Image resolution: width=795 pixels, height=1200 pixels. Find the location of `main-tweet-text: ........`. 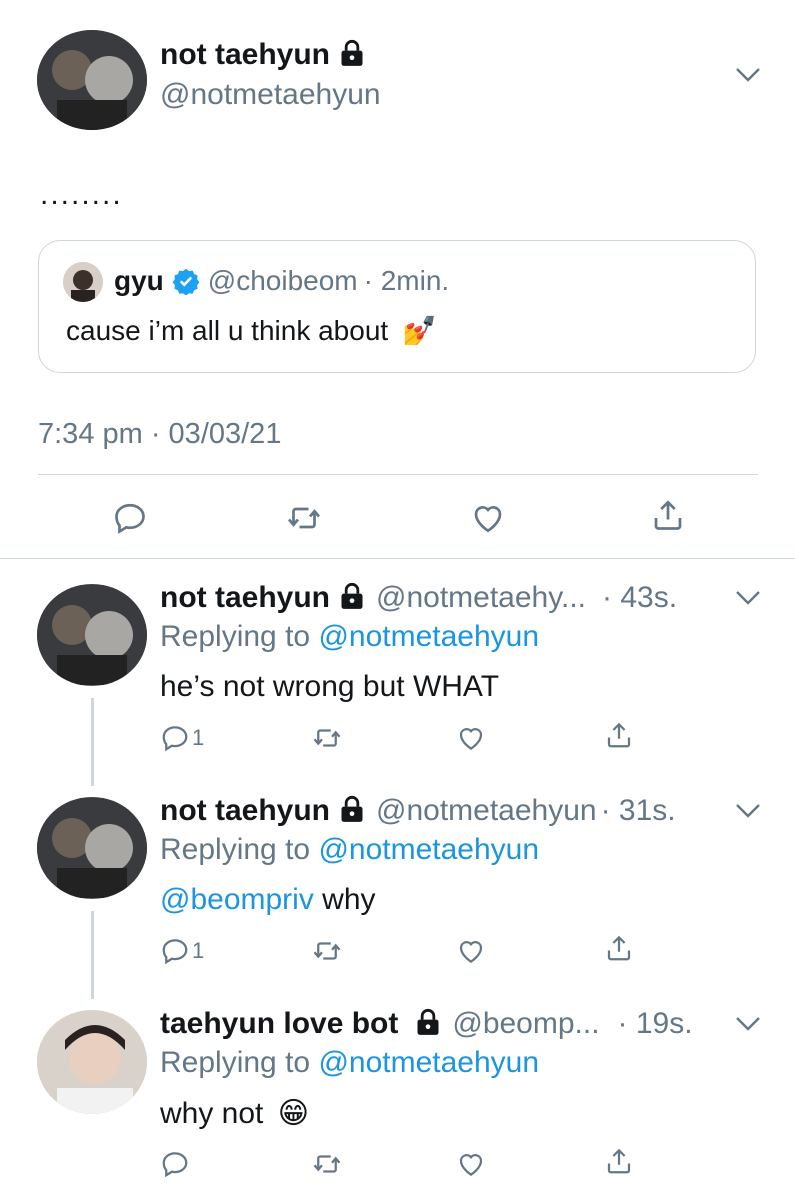

main-tweet-text: ........ is located at coordinates (81, 194).